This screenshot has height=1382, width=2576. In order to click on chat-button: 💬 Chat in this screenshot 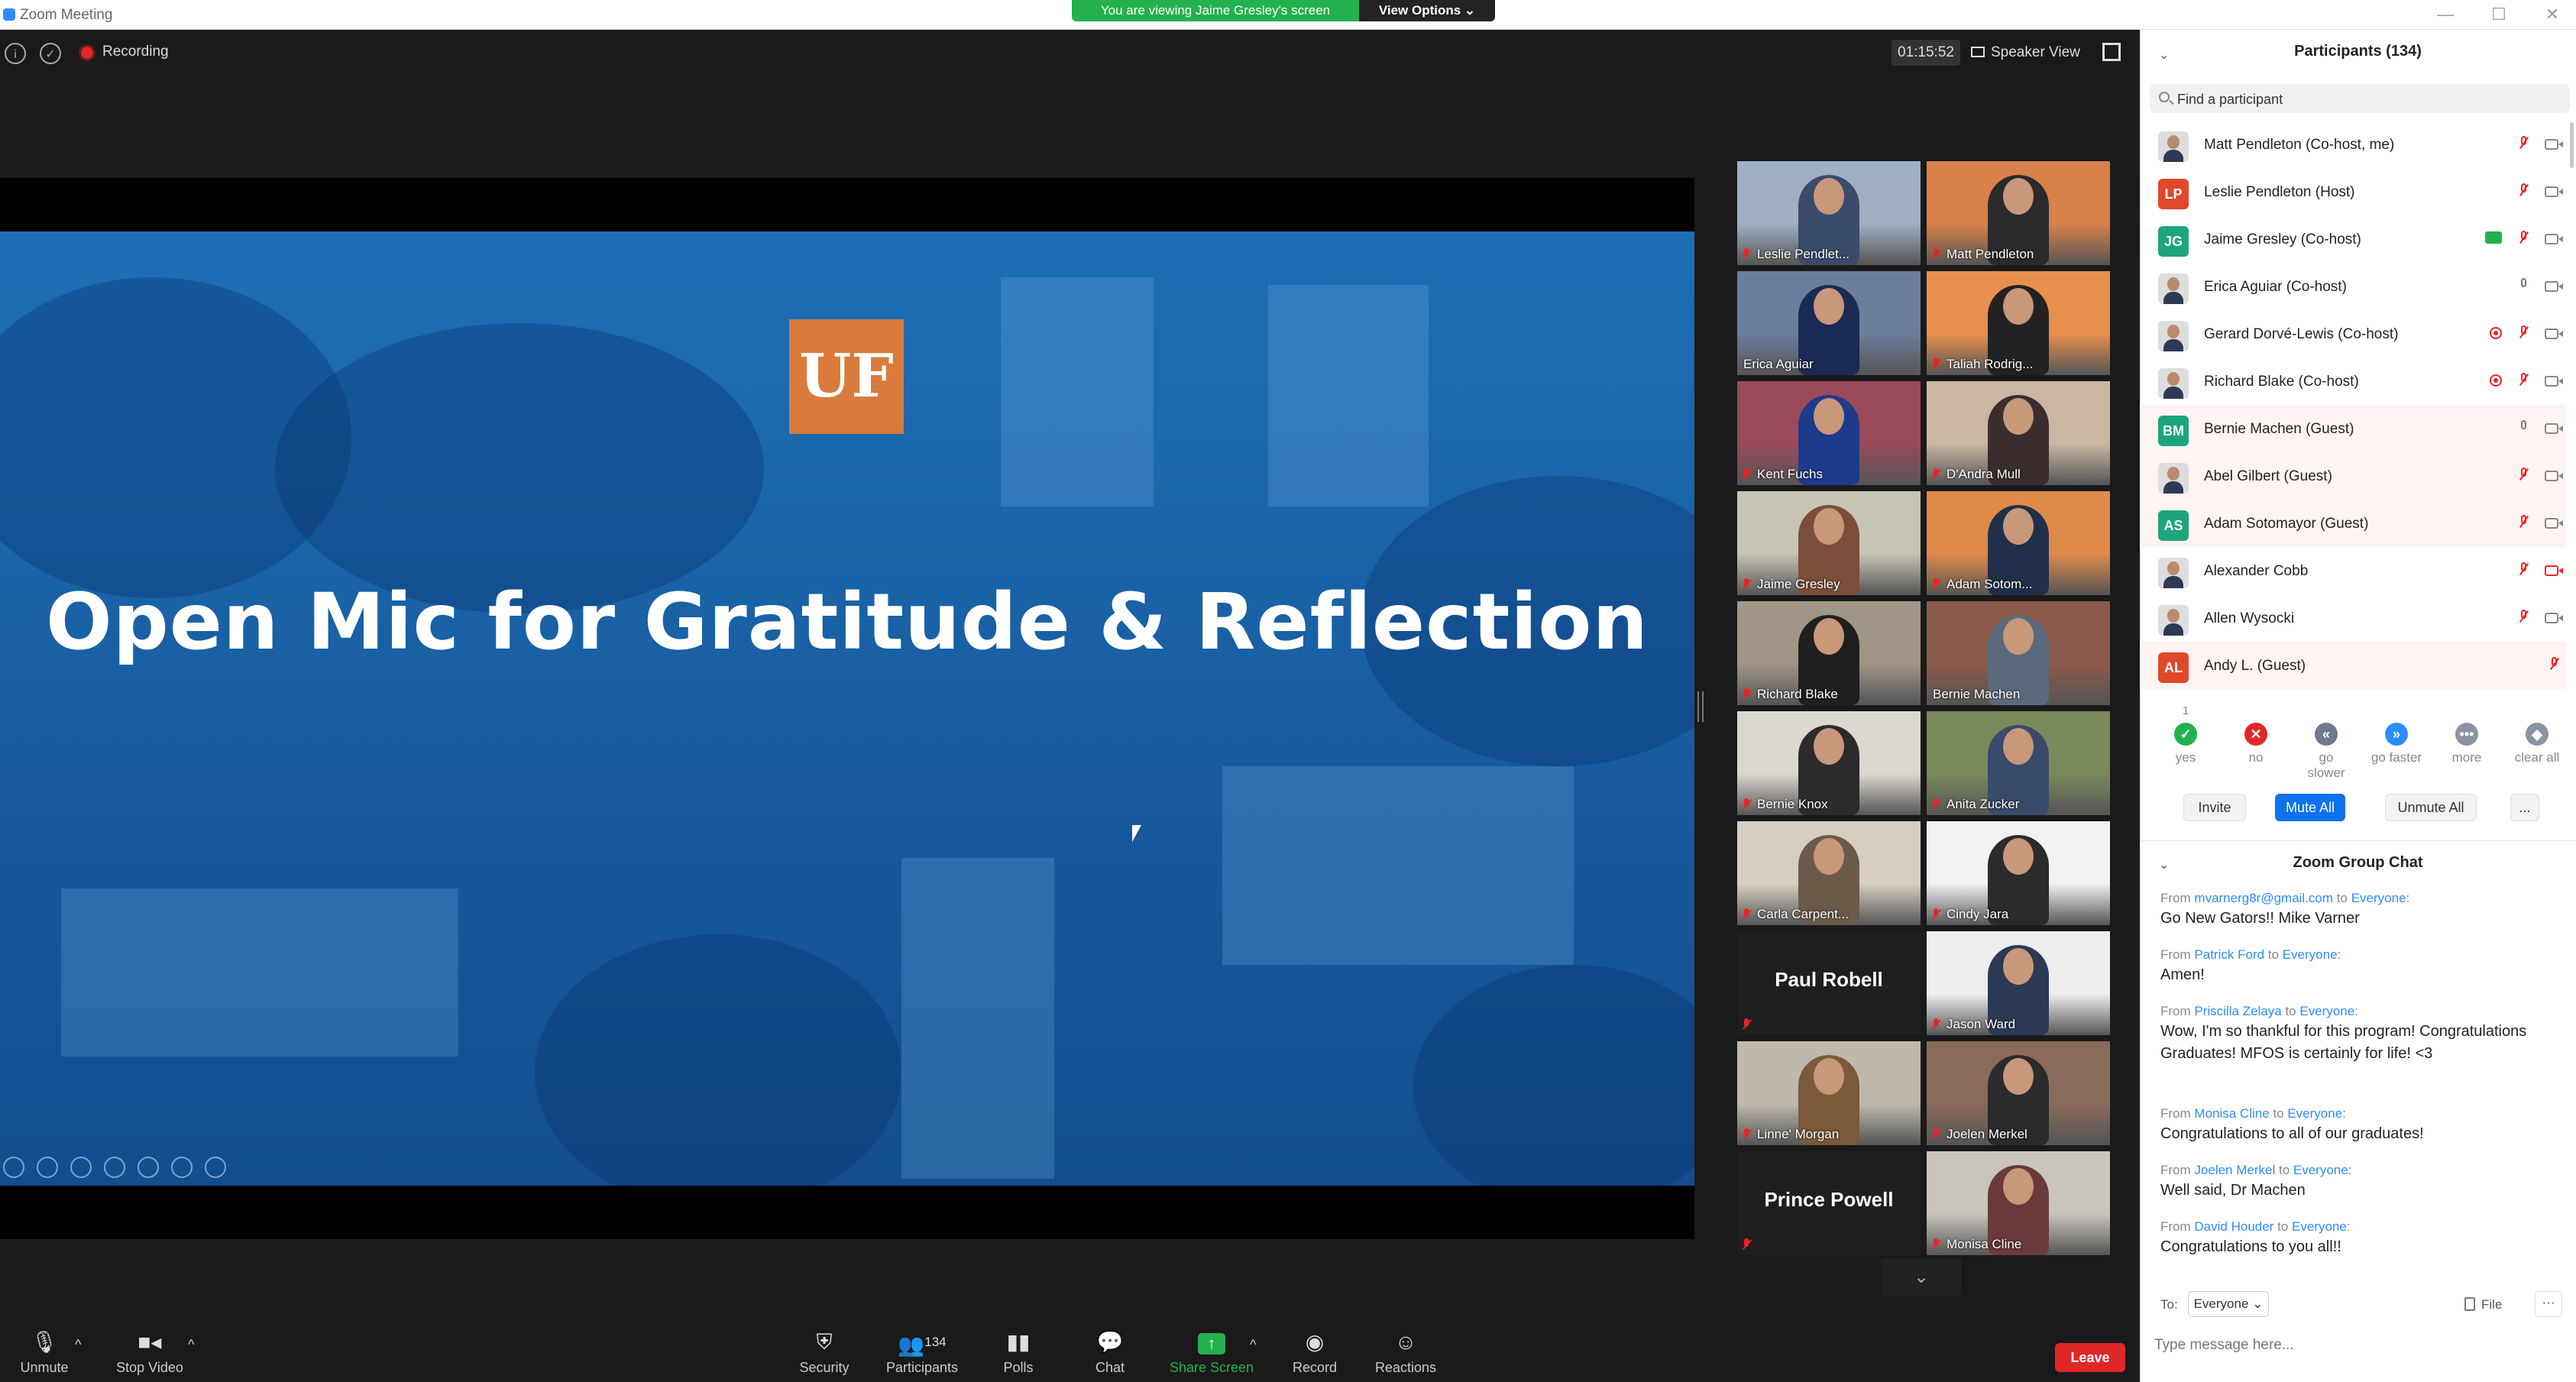, I will do `click(1110, 1352)`.